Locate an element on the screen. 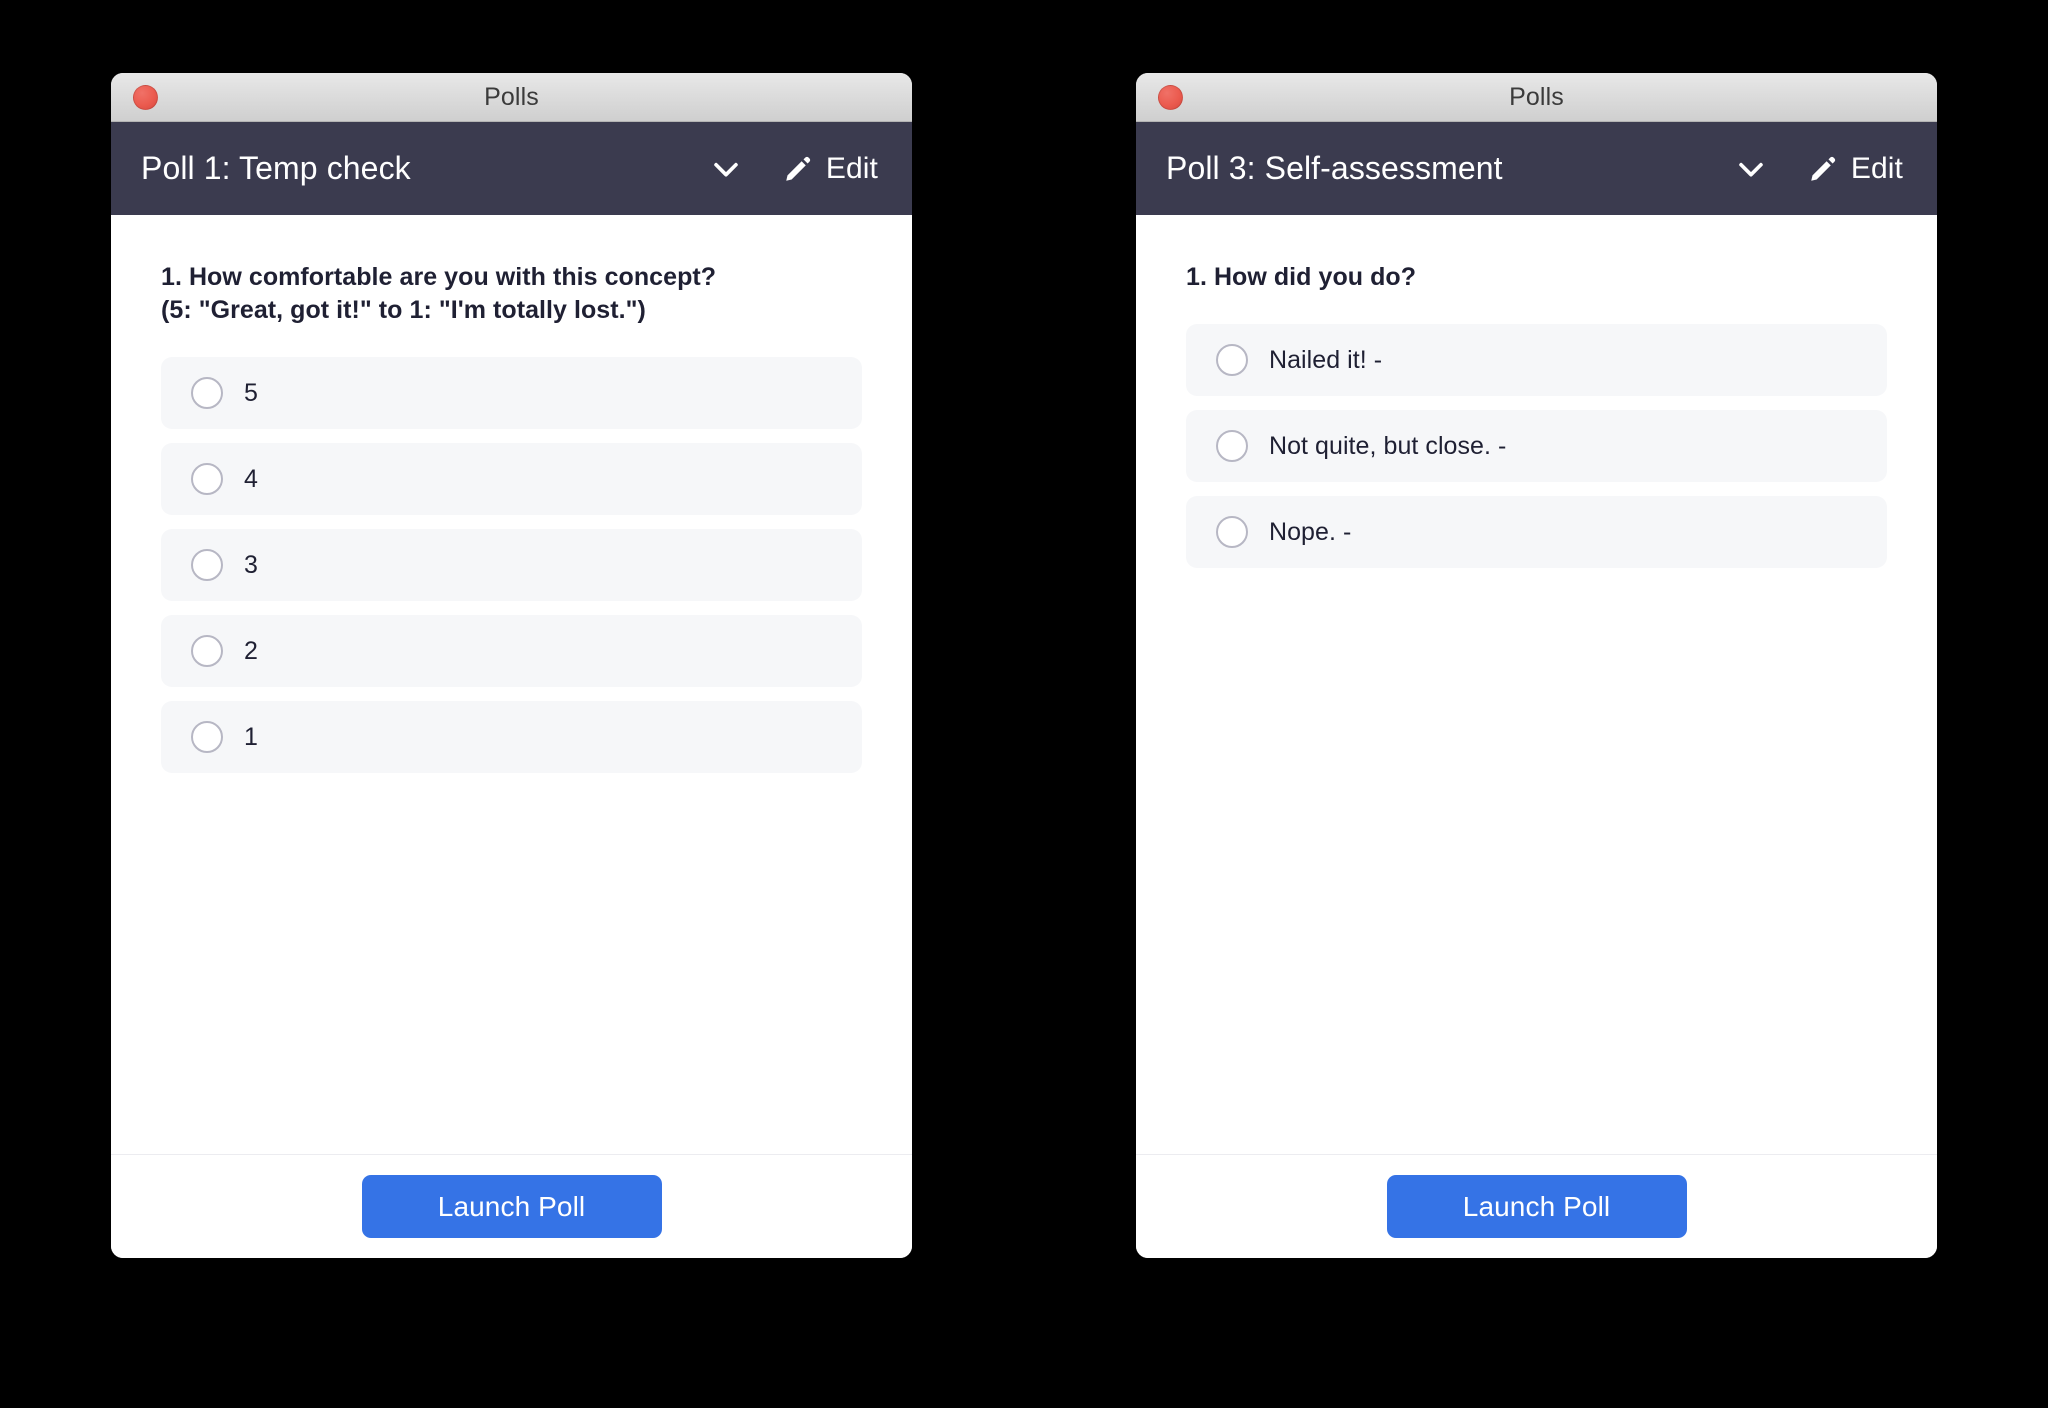  poll-option-row: Nope. - is located at coordinates (1536, 532).